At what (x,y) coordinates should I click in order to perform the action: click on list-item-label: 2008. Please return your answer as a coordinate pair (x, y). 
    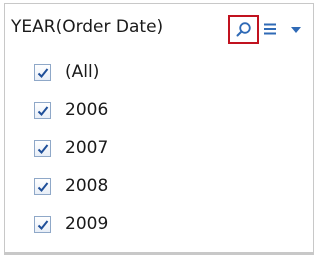
    Looking at the image, I should click on (87, 186).